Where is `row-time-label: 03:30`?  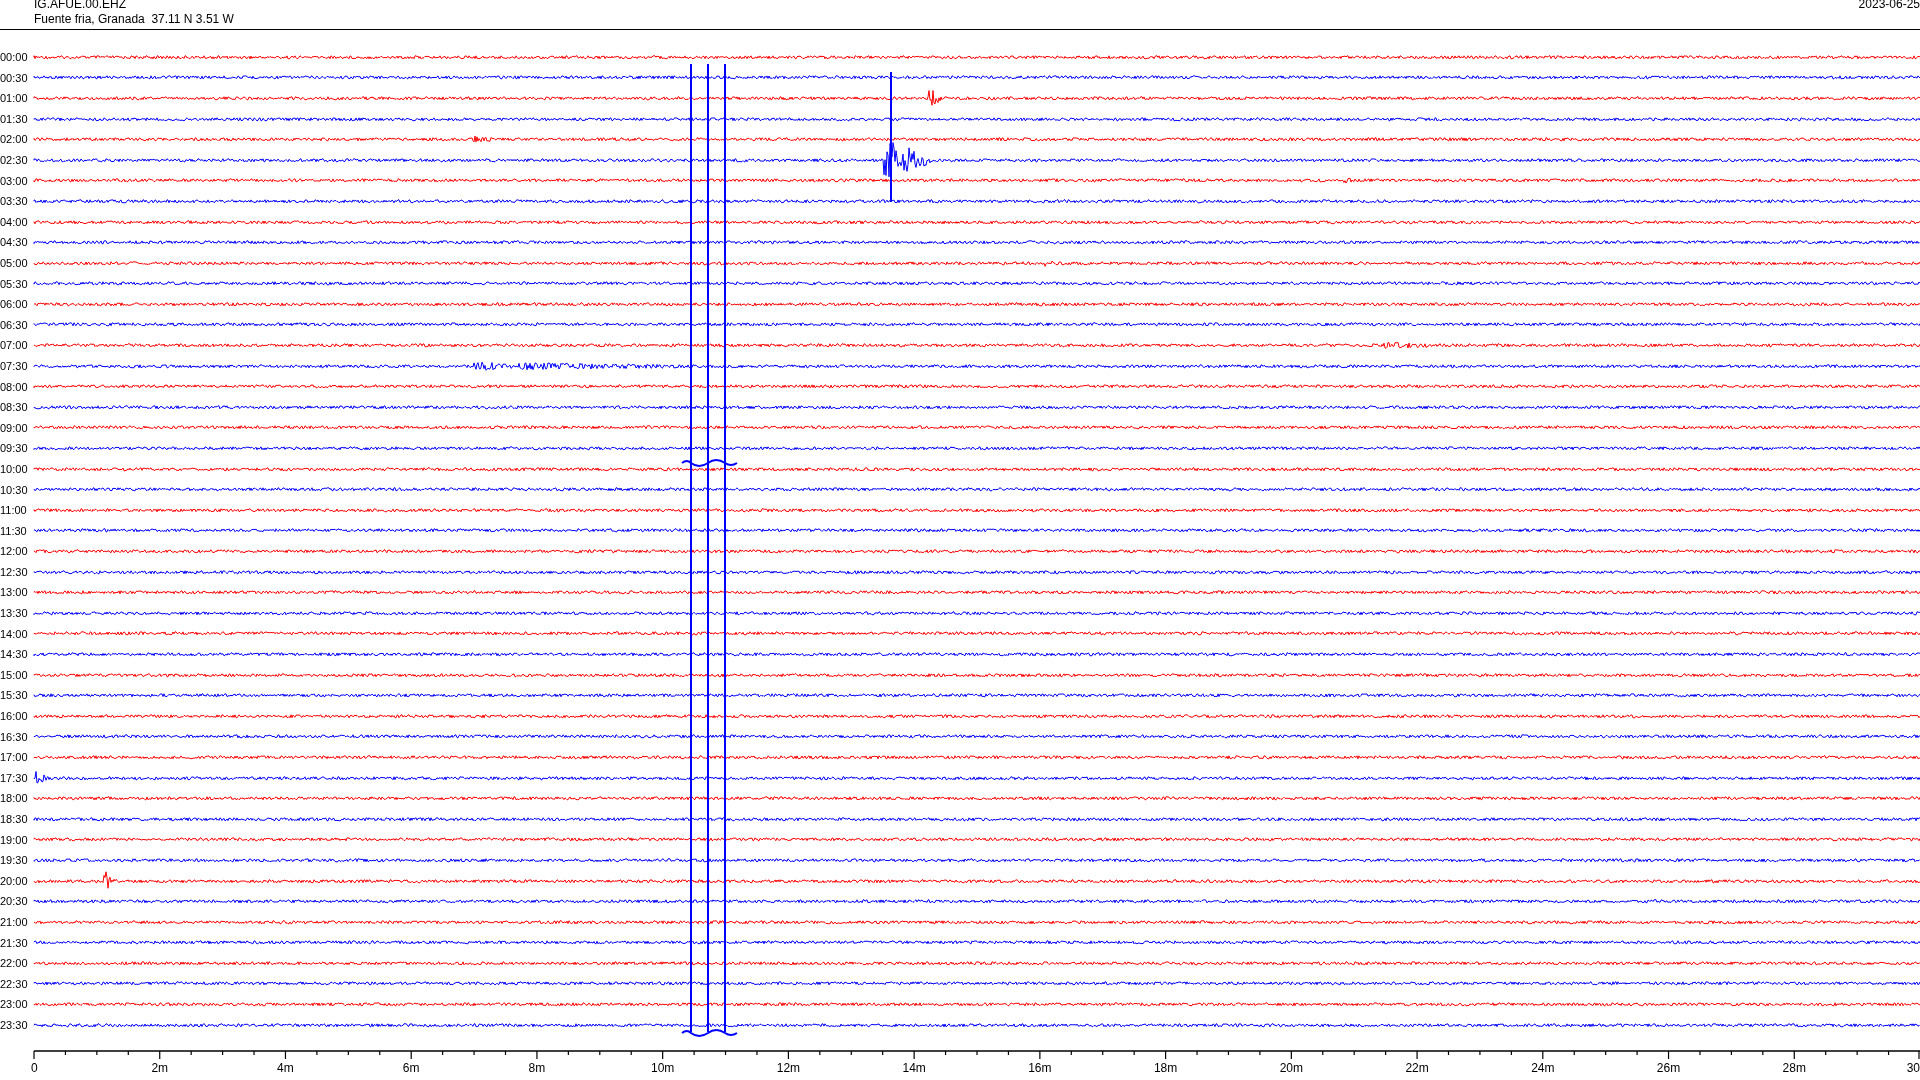 row-time-label: 03:30 is located at coordinates (14, 201).